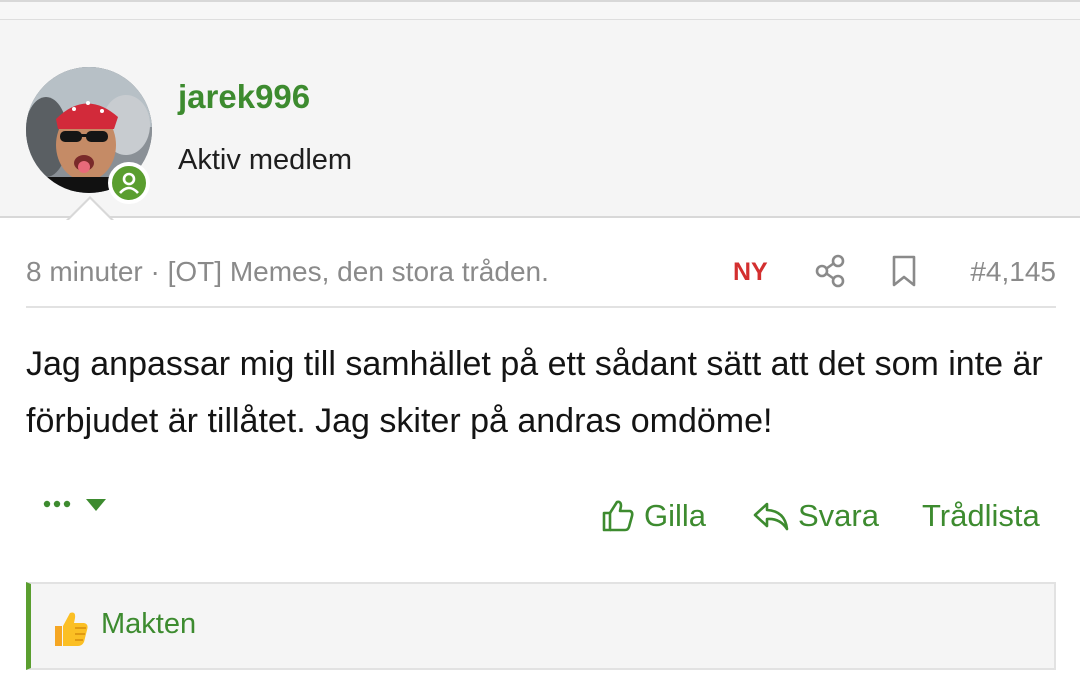 The image size is (1080, 684). What do you see at coordinates (618, 516) in the screenshot?
I see `thumbs-up-icon` at bounding box center [618, 516].